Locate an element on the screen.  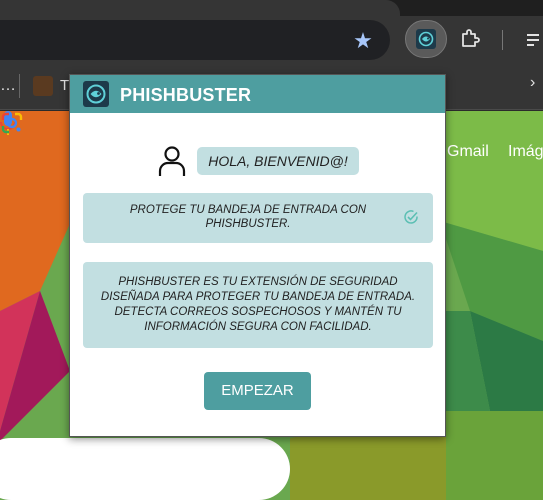
bookmark-item: T is located at coordinates (64, 85).